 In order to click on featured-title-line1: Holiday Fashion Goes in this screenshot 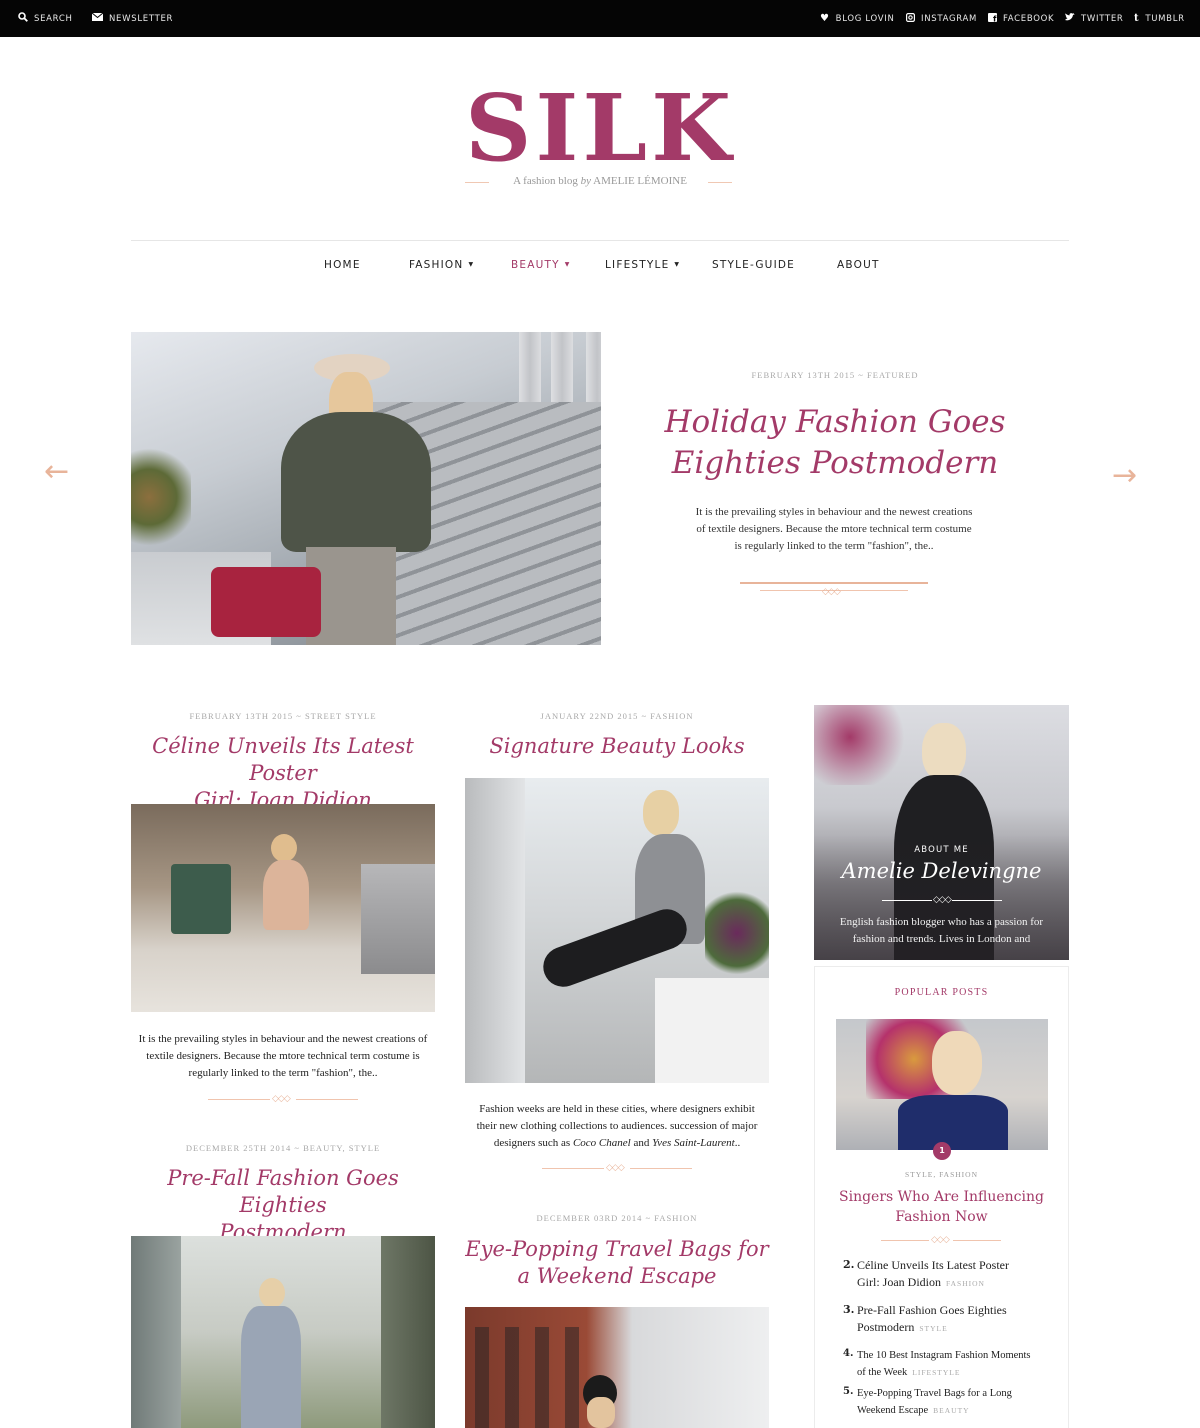, I will do `click(835, 422)`.